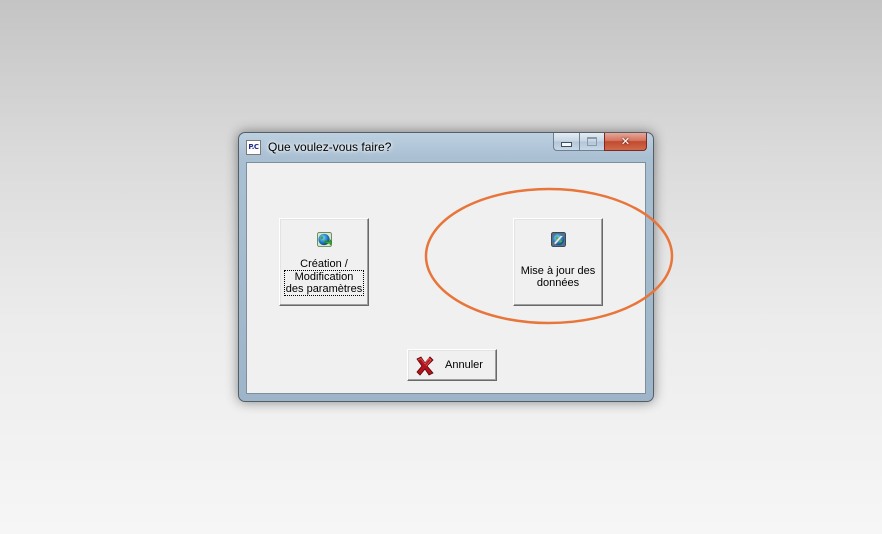 The image size is (882, 534). Describe the element at coordinates (464, 365) in the screenshot. I see `cancel-button-label: Annuler` at that location.